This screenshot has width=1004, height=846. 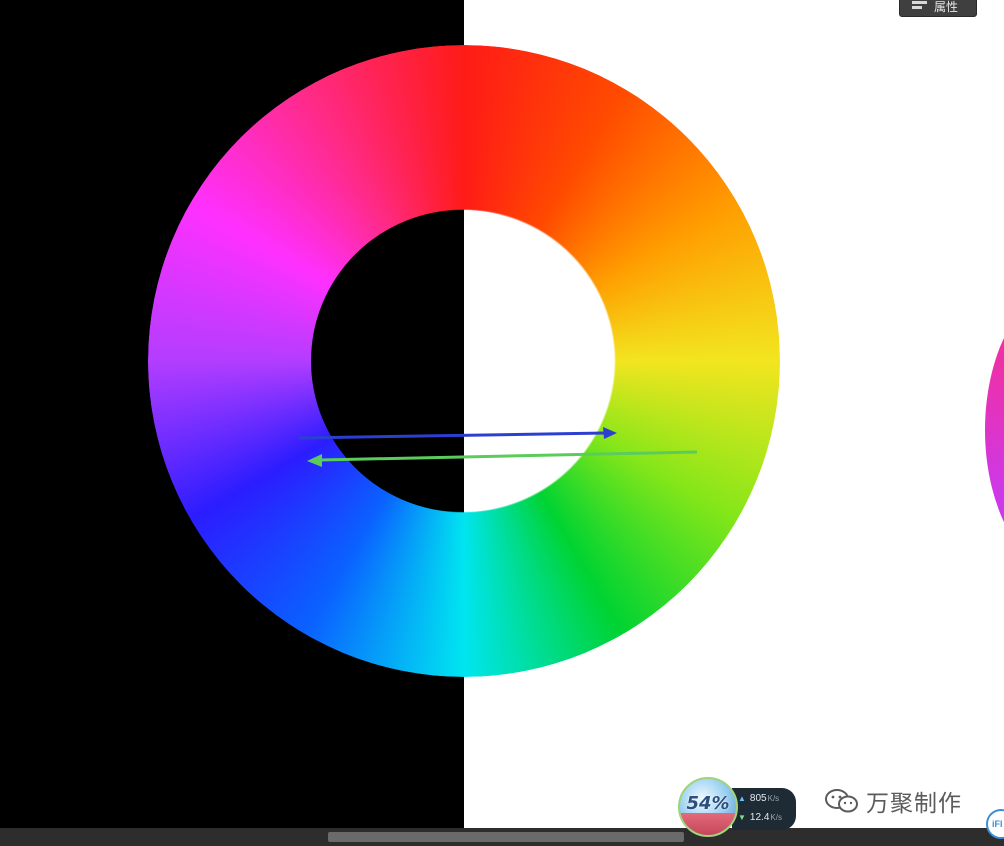 I want to click on upload-value: 805, so click(x=758, y=798).